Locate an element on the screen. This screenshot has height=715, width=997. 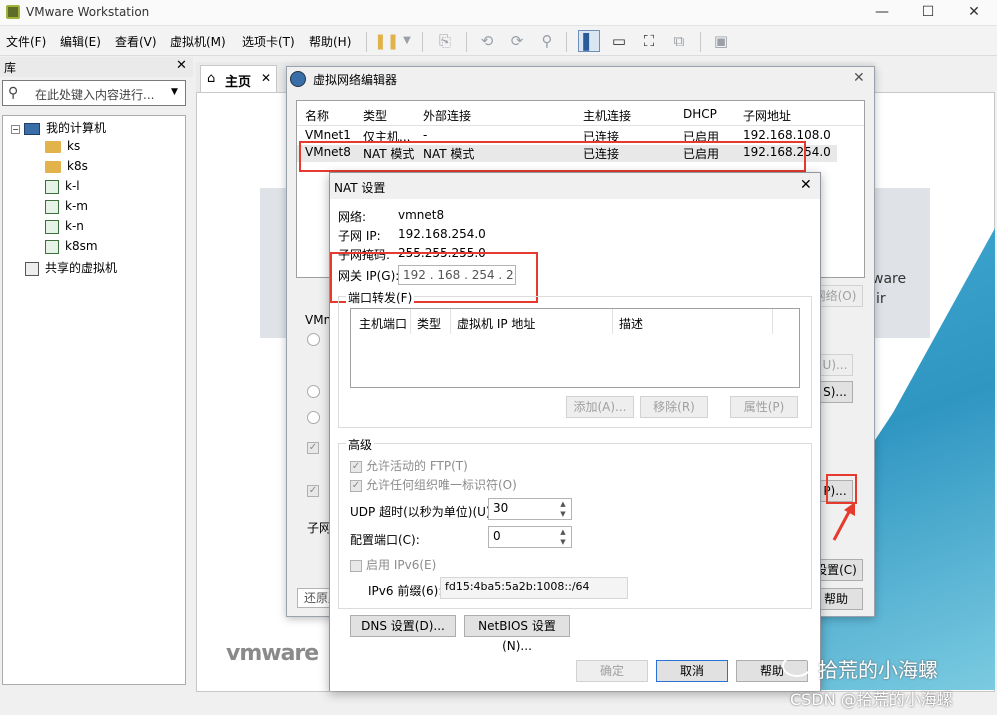
allow-oui-label: 允许任何组织唯一标识符(O) is located at coordinates (441, 485).